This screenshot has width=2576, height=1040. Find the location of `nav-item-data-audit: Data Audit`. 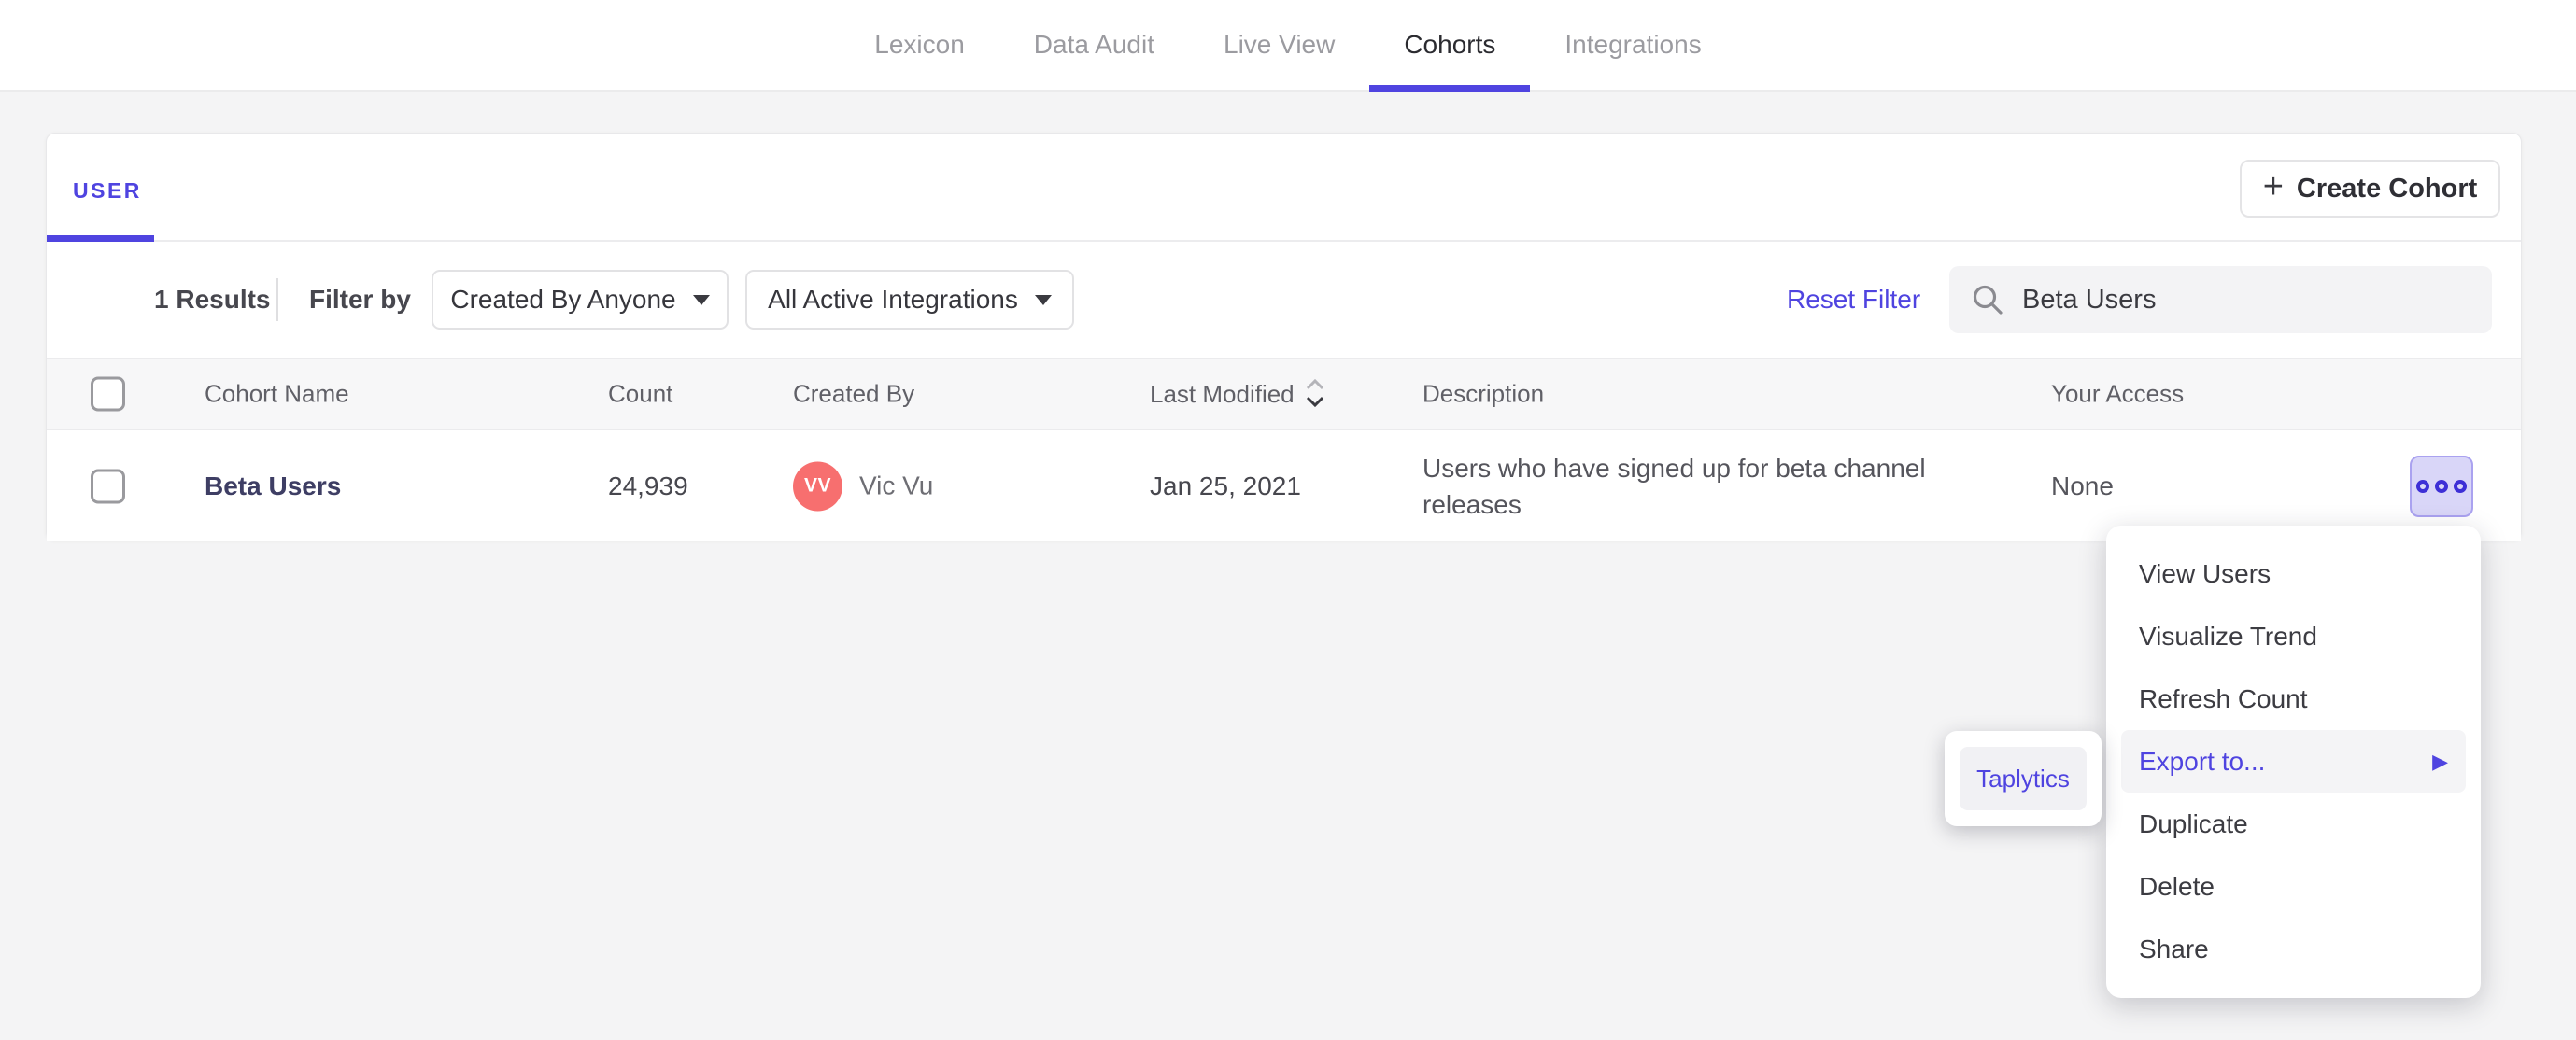

nav-item-data-audit: Data Audit is located at coordinates (1094, 45).